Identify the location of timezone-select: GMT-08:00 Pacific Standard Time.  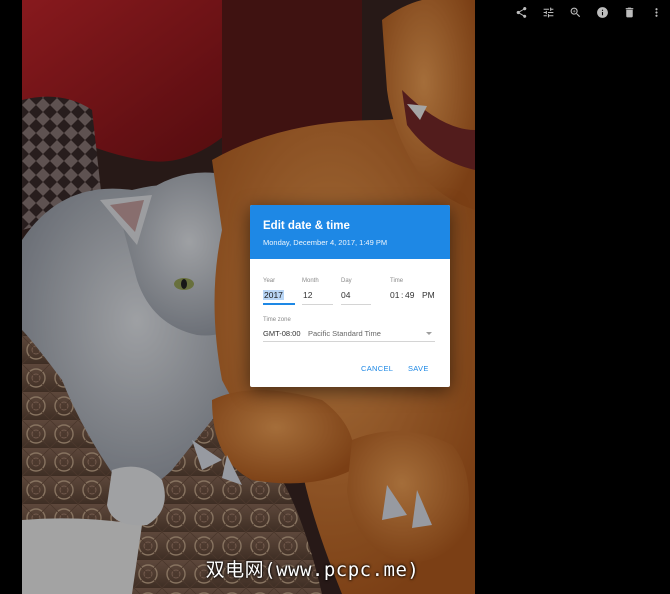
(349, 334).